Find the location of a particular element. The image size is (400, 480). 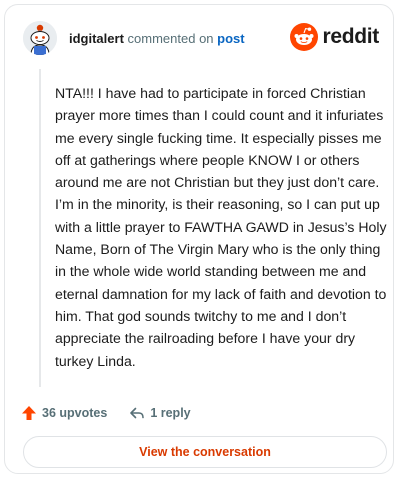

snoo-avatar-icon is located at coordinates (40, 38).